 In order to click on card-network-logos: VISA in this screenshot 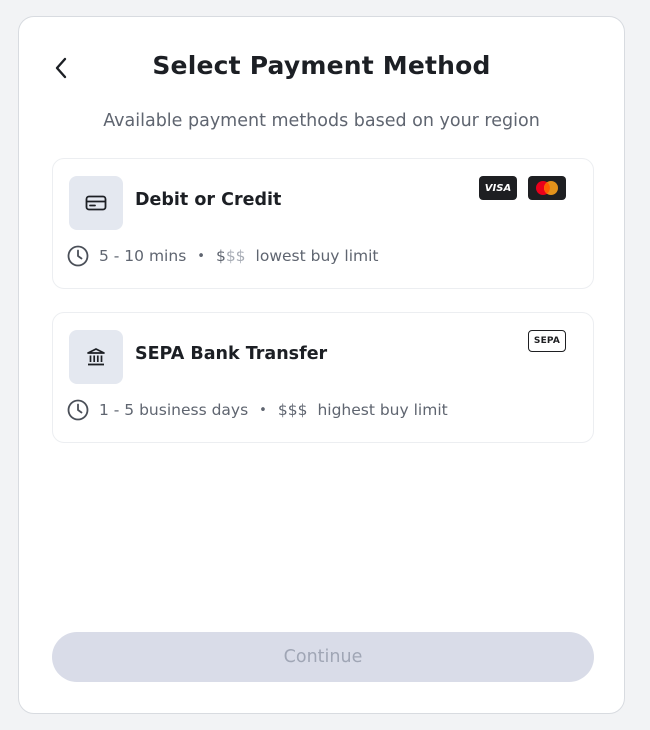, I will do `click(522, 188)`.